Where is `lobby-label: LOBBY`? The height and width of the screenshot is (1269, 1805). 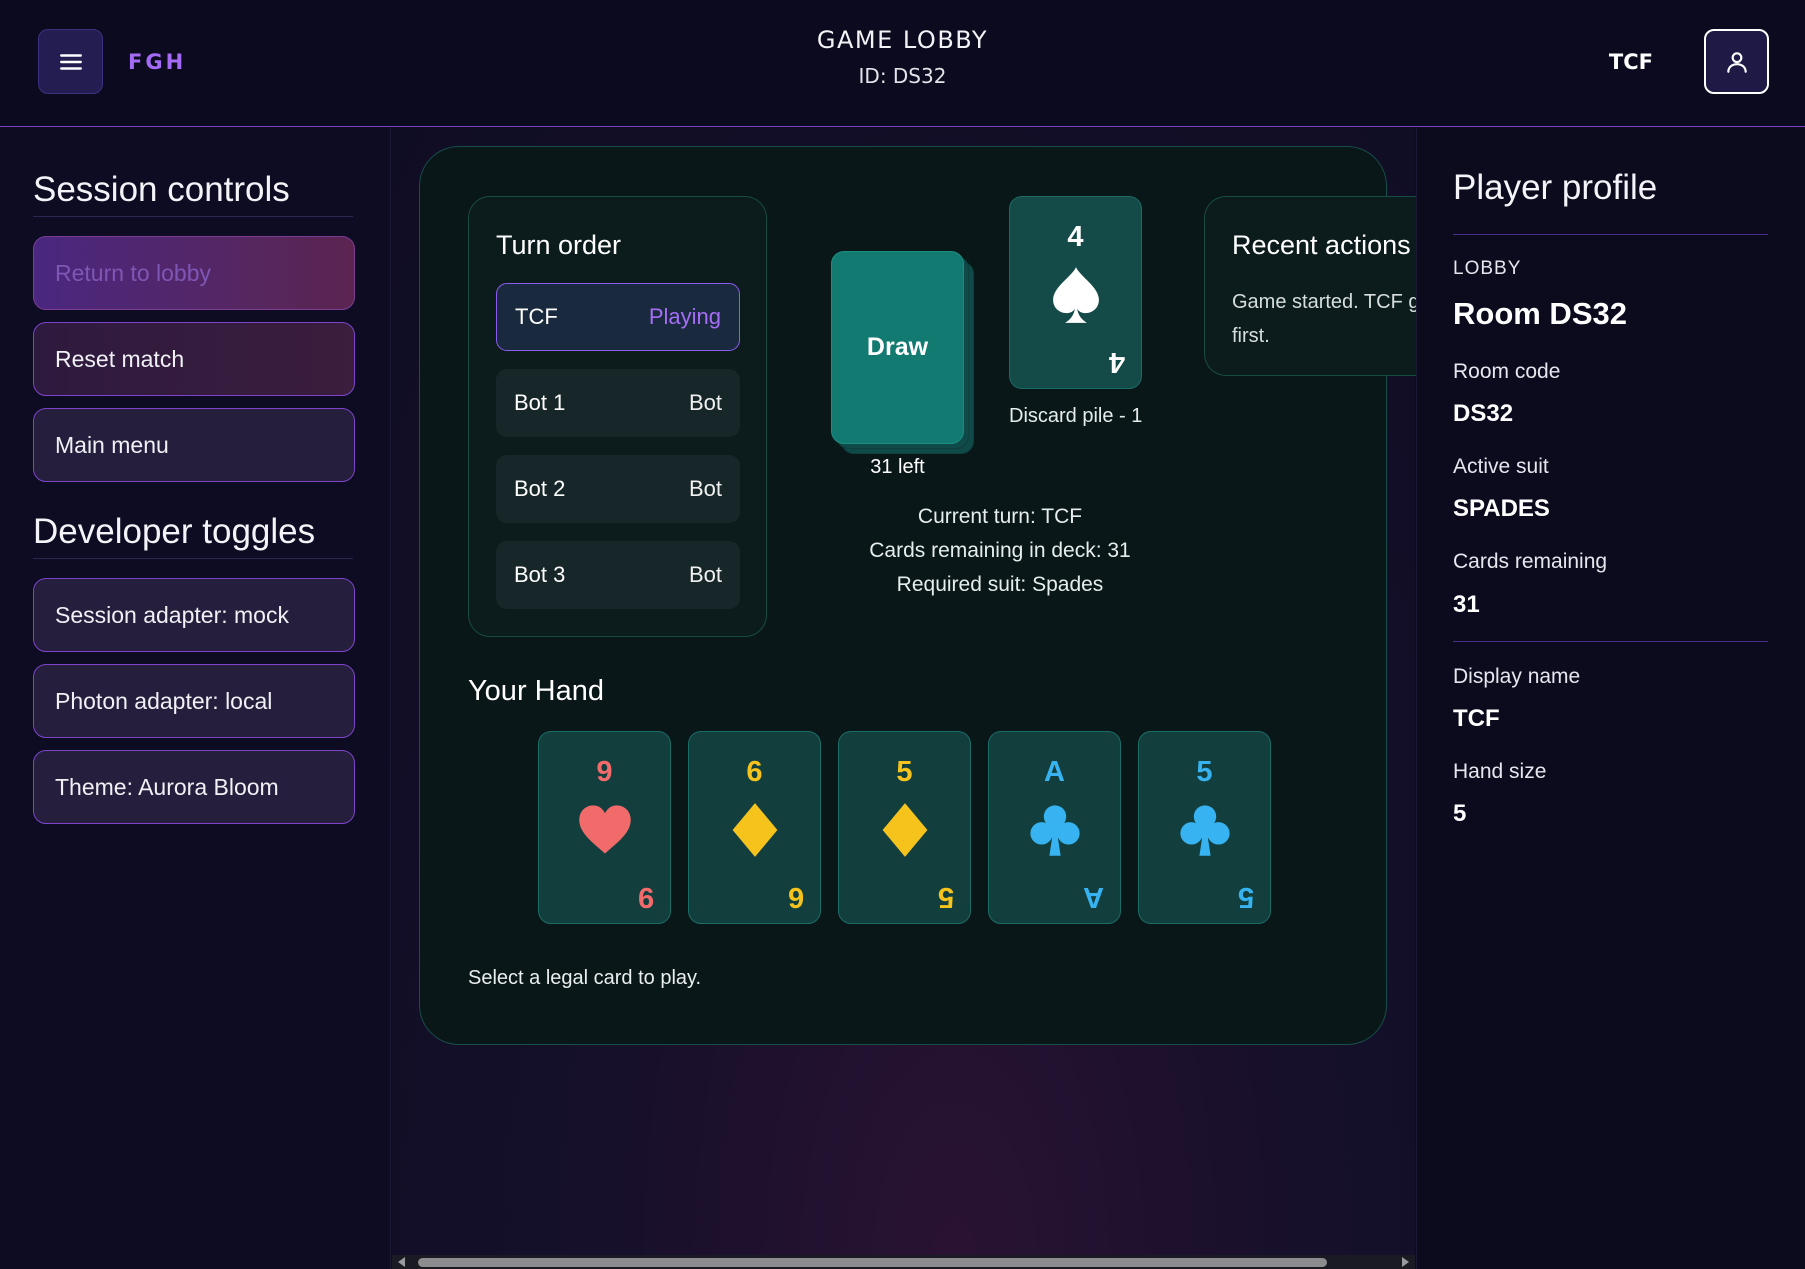
lobby-label: LOBBY is located at coordinates (1487, 268).